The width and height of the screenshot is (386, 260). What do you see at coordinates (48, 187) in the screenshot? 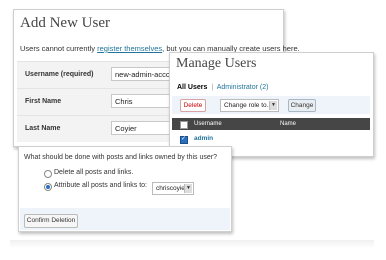
I see `attribute-radio` at bounding box center [48, 187].